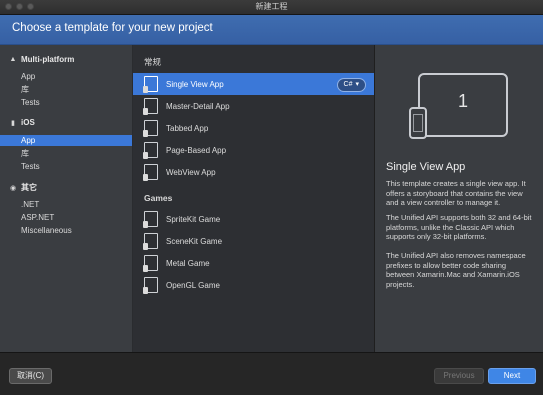 The width and height of the screenshot is (543, 395). Describe the element at coordinates (13, 188) in the screenshot. I see `other-globe-icon: ◉` at that location.